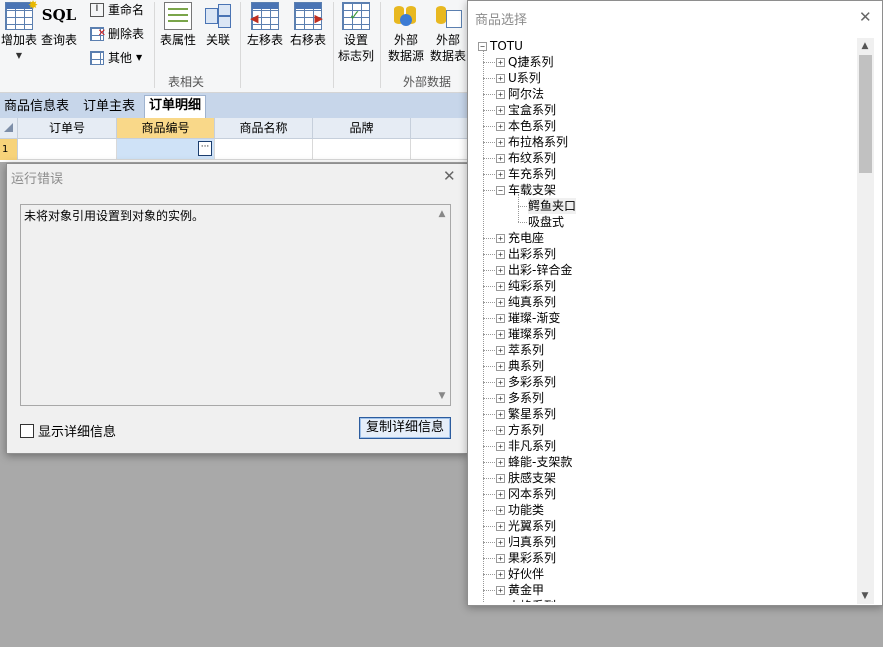 The height and width of the screenshot is (647, 883). What do you see at coordinates (406, 33) in the screenshot?
I see `external-datasource-button: 外部 数据源` at bounding box center [406, 33].